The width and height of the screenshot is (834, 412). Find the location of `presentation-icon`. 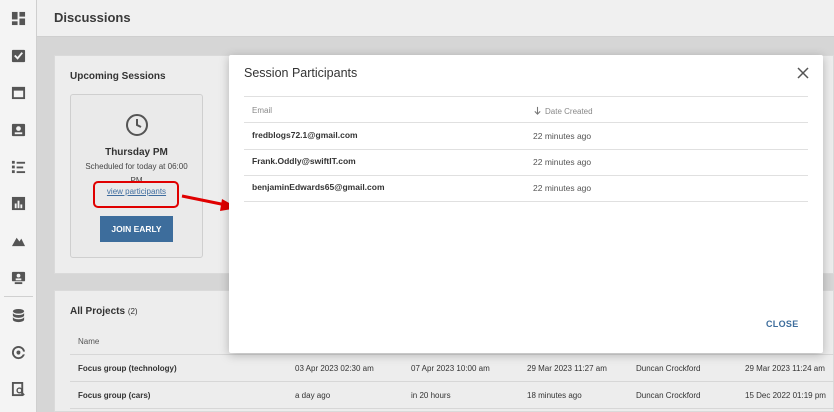

presentation-icon is located at coordinates (18, 277).